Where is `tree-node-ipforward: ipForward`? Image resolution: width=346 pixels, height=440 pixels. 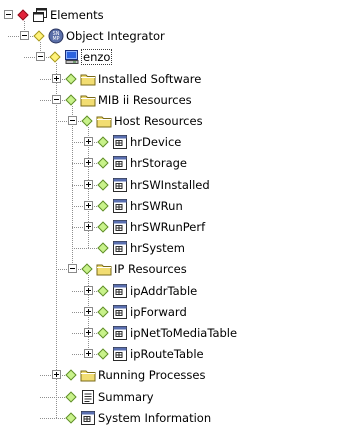 tree-node-ipforward: ipForward is located at coordinates (173, 312).